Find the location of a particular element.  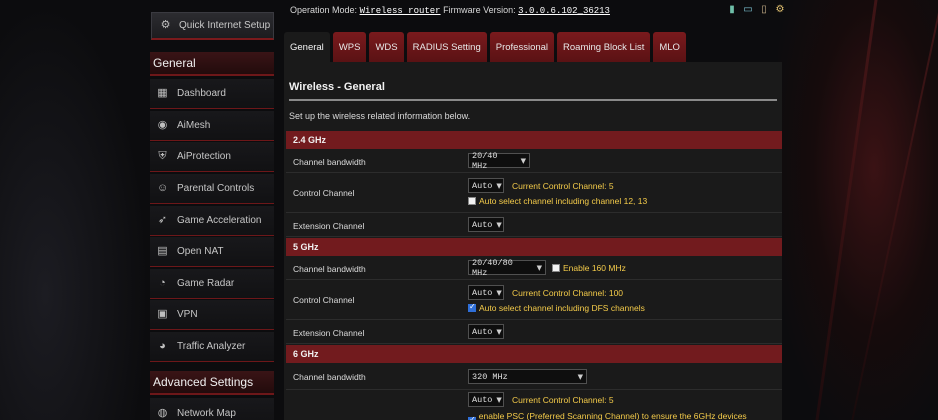

tab-general: General is located at coordinates (307, 47).